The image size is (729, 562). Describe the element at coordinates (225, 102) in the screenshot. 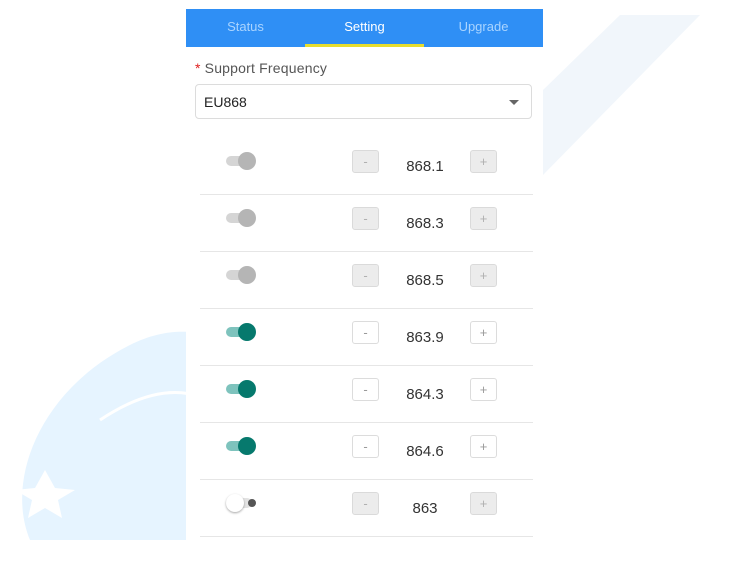

I see `frequency-plan-value: EU868` at that location.